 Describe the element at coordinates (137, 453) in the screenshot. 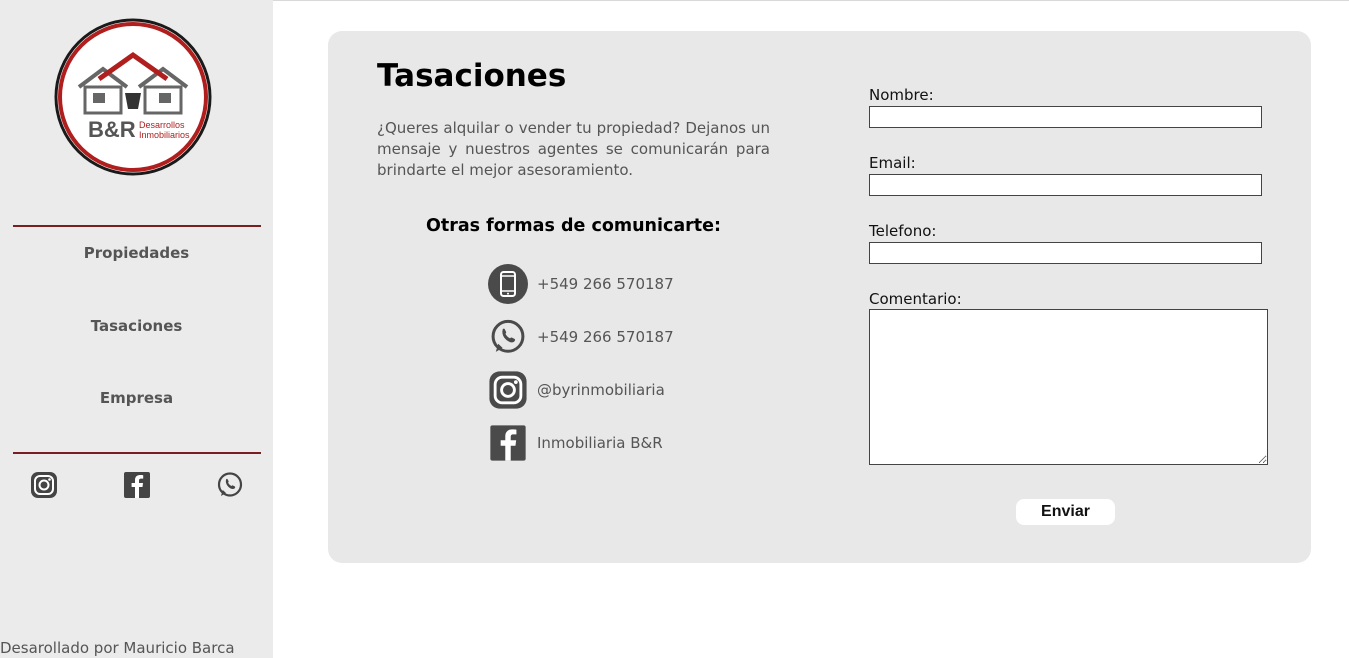

I see `sidebar-divider-bottom` at that location.